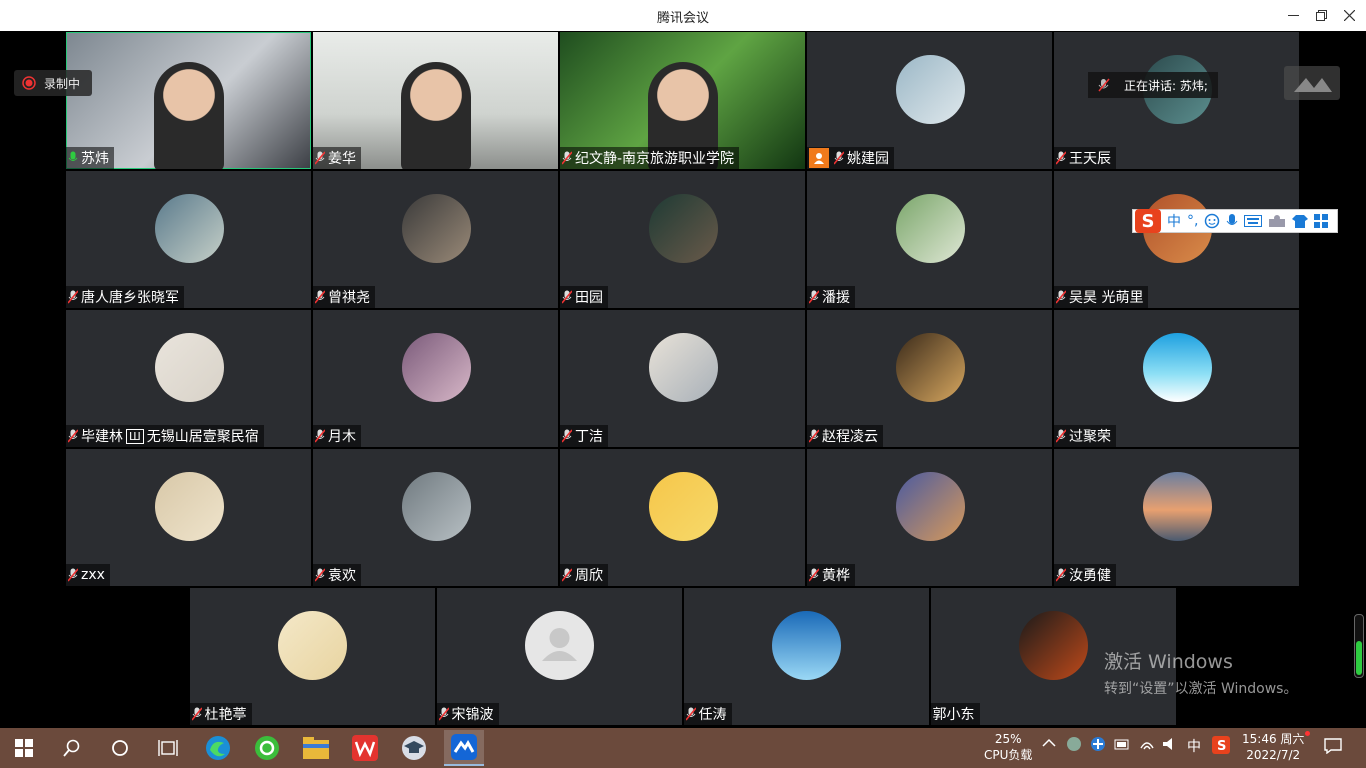 The width and height of the screenshot is (1366, 768). Describe the element at coordinates (1293, 15) in the screenshot. I see `minimize-icon` at that location.